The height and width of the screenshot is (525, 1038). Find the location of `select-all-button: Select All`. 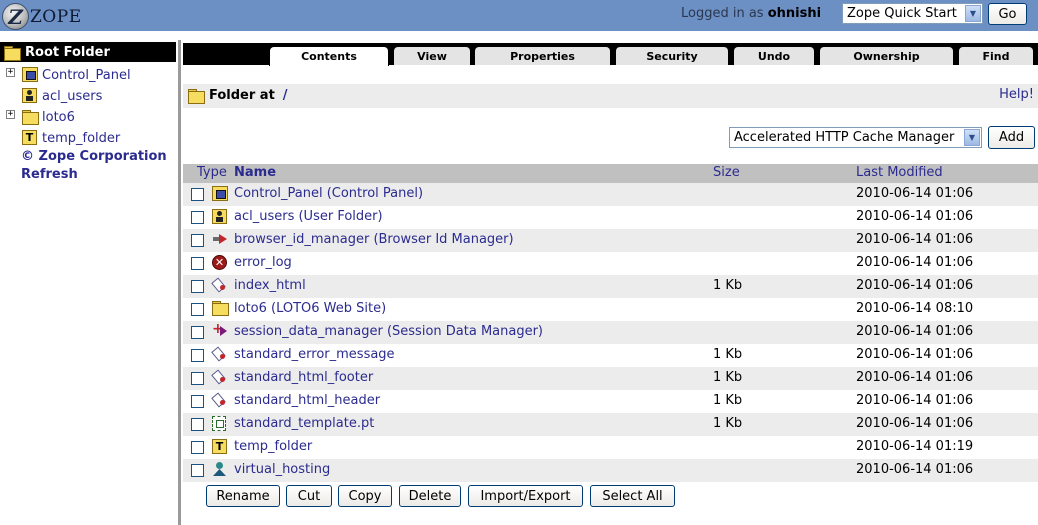

select-all-button: Select All is located at coordinates (632, 496).